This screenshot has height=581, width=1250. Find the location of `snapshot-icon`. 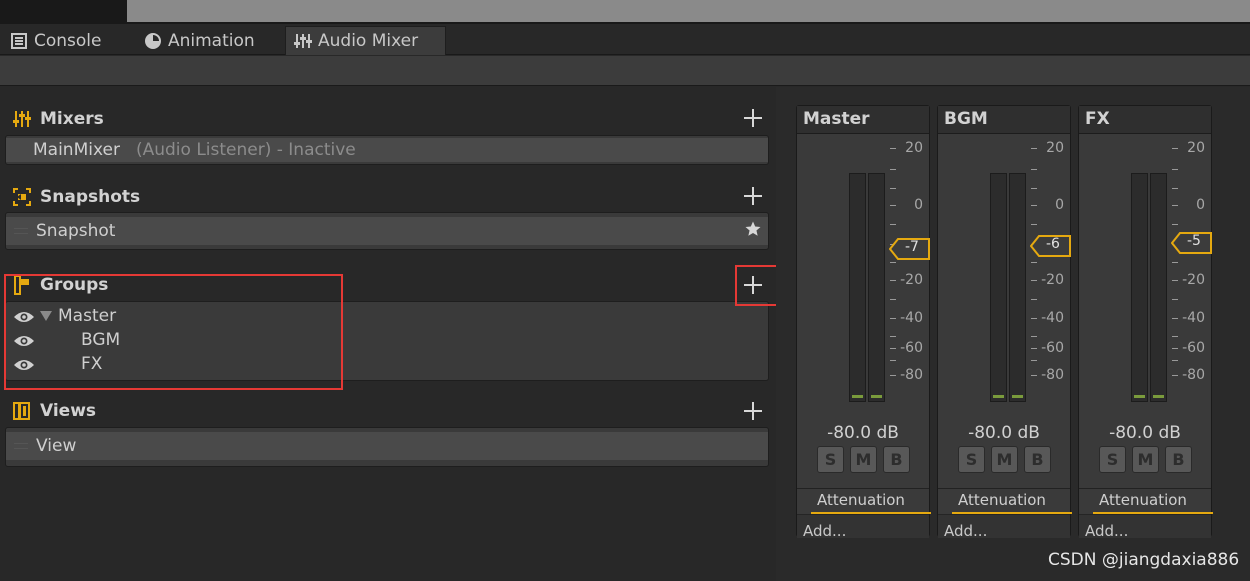

snapshot-icon is located at coordinates (22, 197).